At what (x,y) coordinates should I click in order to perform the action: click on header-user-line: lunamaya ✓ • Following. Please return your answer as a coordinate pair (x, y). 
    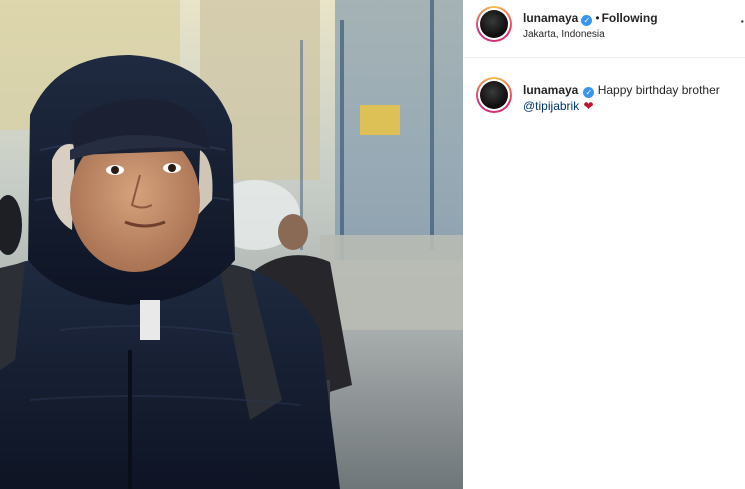
    Looking at the image, I should click on (590, 18).